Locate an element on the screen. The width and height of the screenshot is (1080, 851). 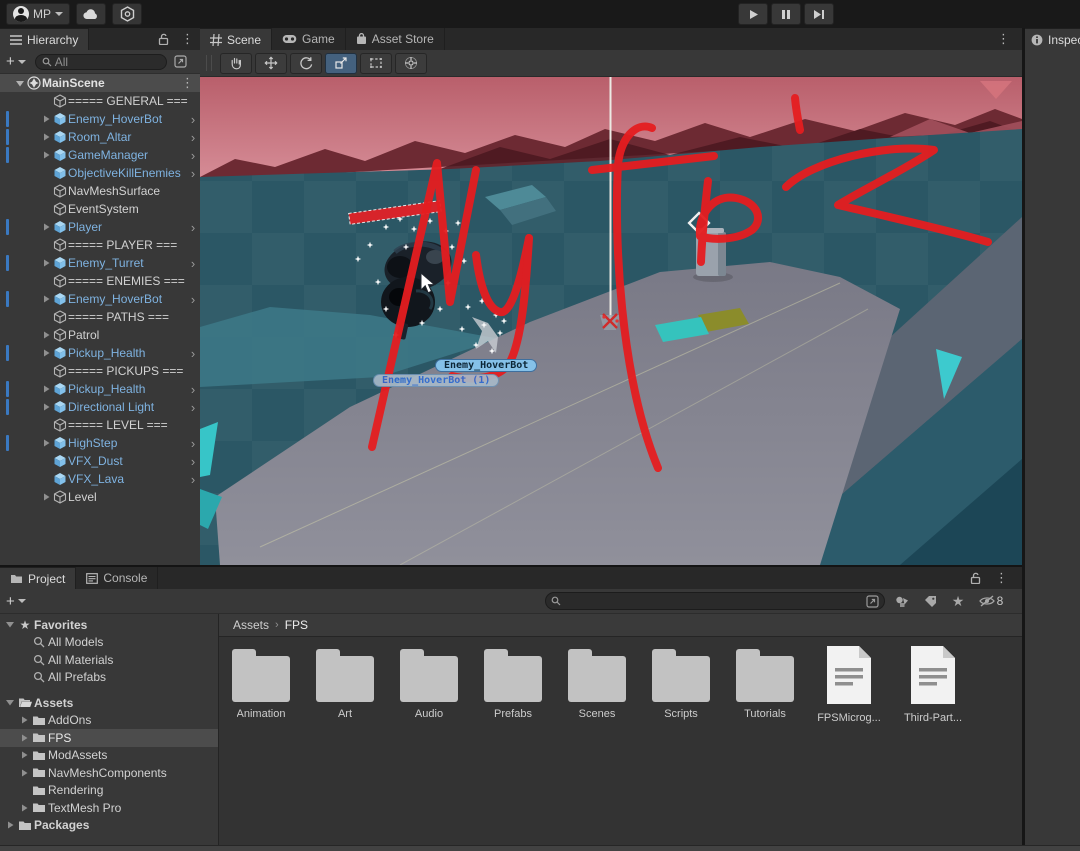
rect-tool-button is located at coordinates (376, 63).